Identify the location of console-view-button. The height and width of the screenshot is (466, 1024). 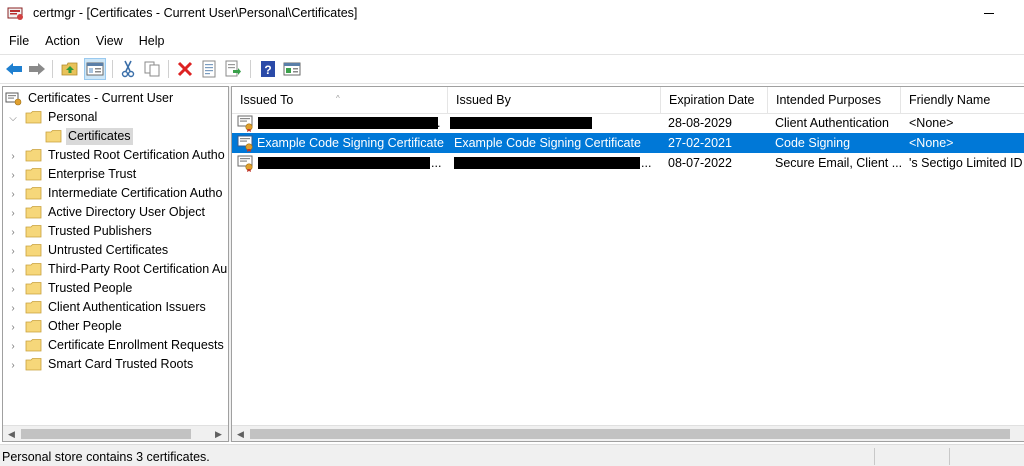
(292, 69).